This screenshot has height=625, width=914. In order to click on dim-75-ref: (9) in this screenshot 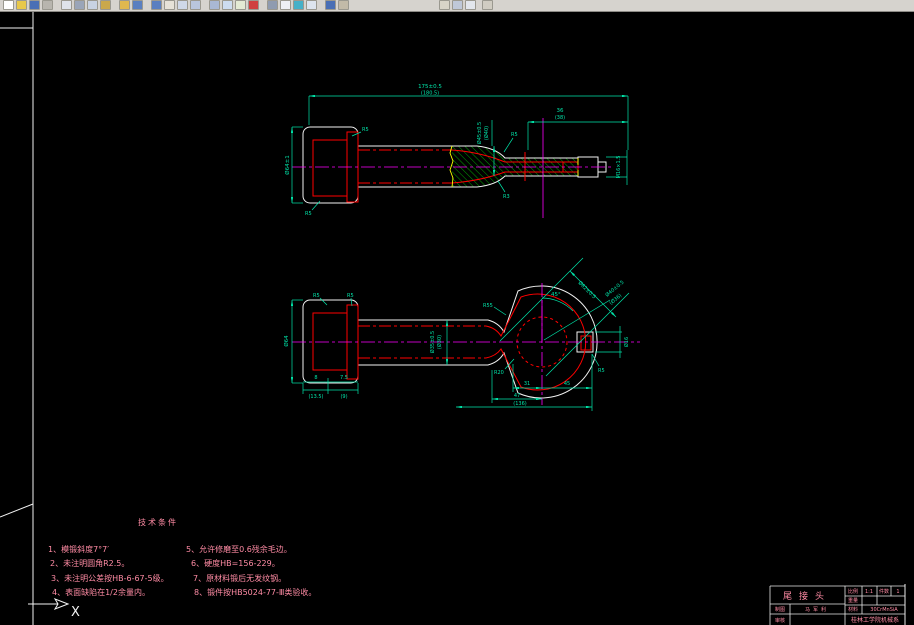, I will do `click(343, 397)`.